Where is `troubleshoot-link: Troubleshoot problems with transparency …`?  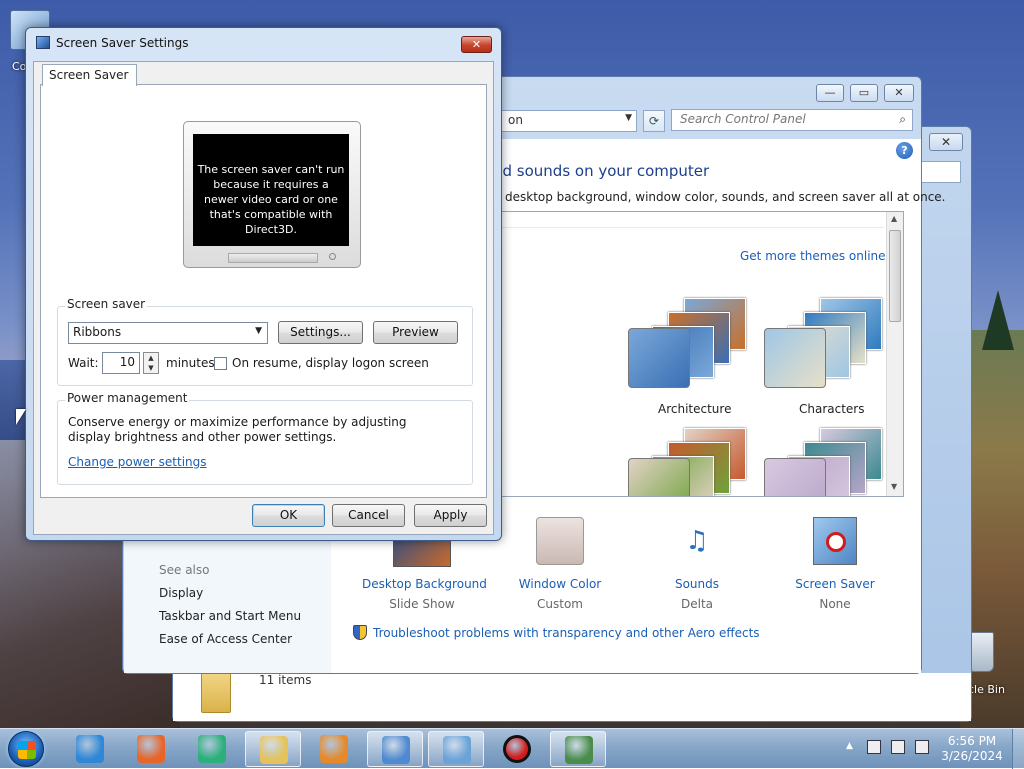
troubleshoot-link: Troubleshoot problems with transparency … is located at coordinates (556, 632).